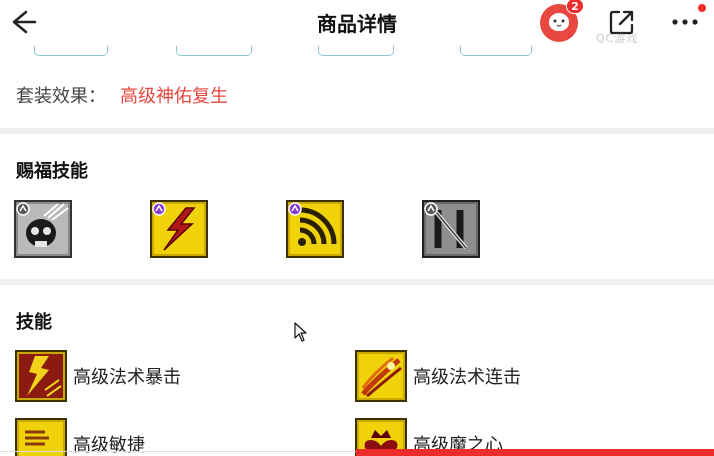  What do you see at coordinates (301, 332) in the screenshot?
I see `mouse-cursor-icon` at bounding box center [301, 332].